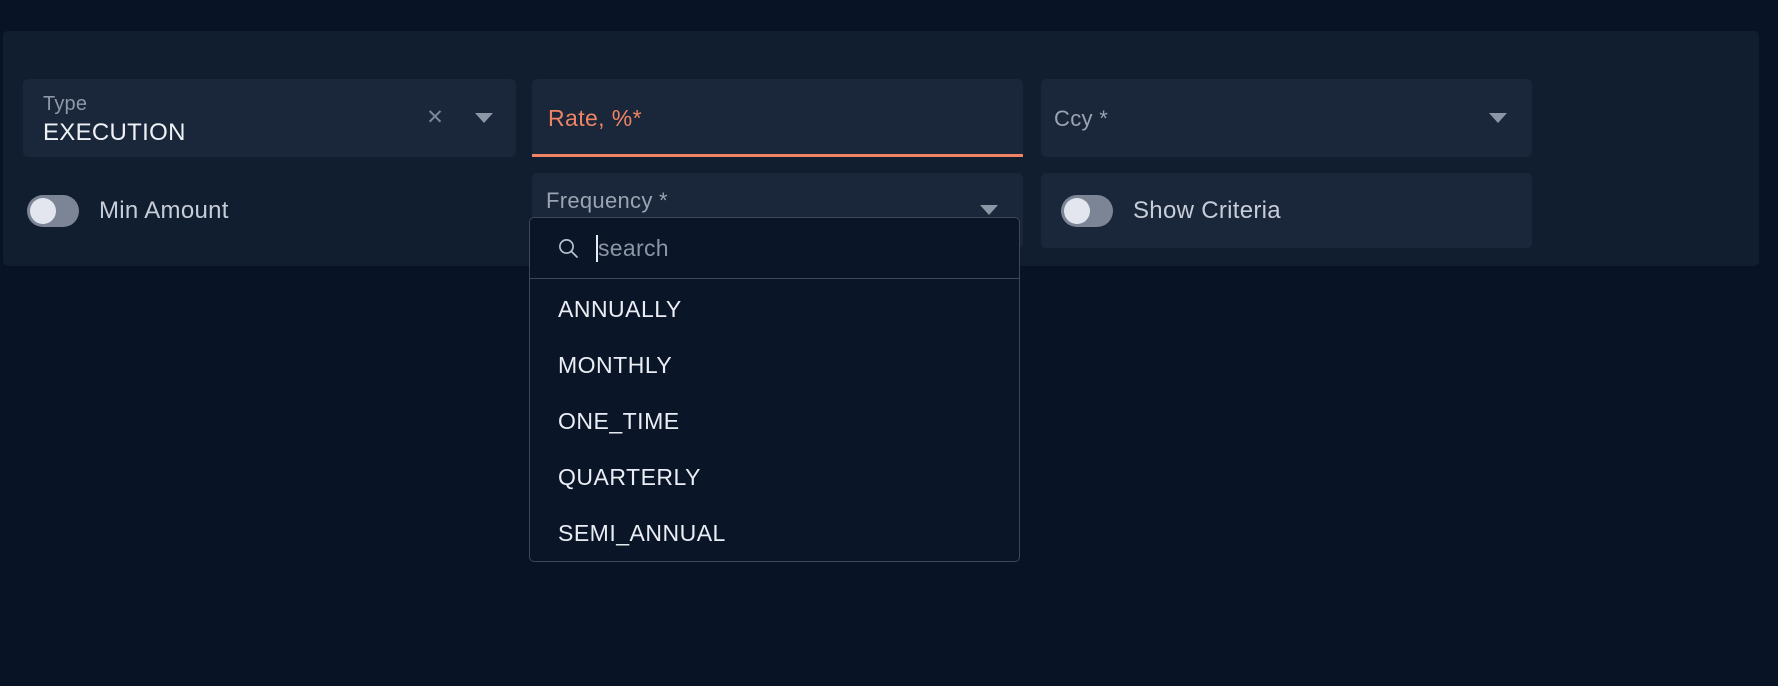 The width and height of the screenshot is (1778, 686). Describe the element at coordinates (1286, 210) in the screenshot. I see `show-criteria-toggle-row: Show Criteria` at that location.